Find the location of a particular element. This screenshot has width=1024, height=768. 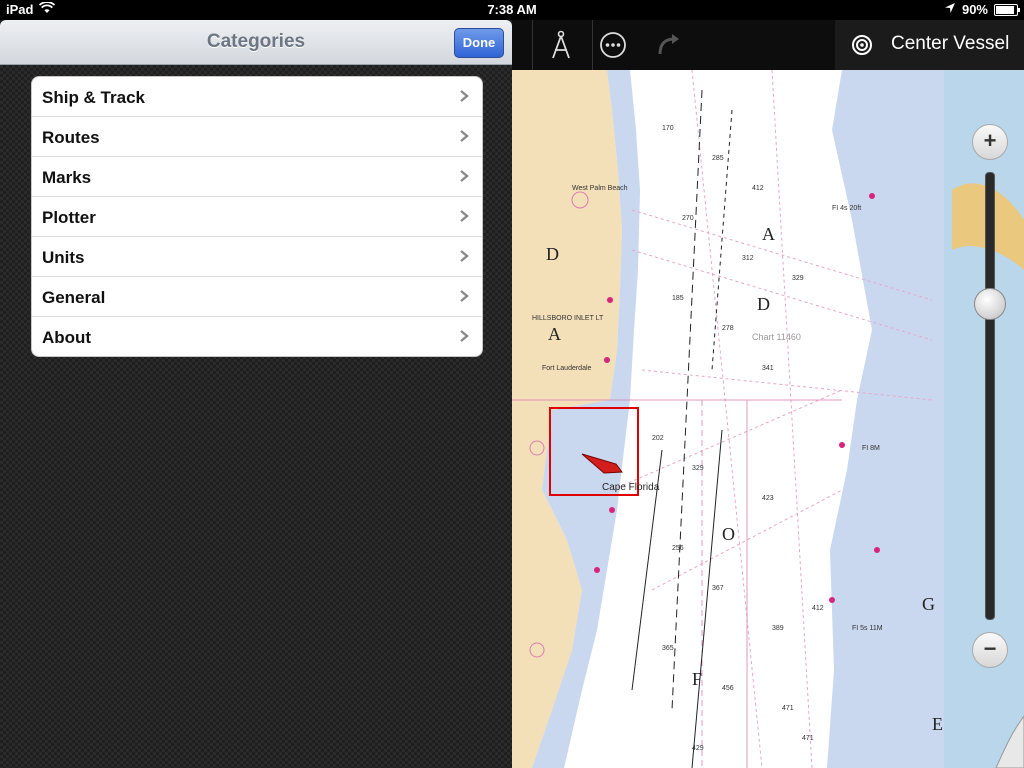

redo-icon is located at coordinates (669, 45).